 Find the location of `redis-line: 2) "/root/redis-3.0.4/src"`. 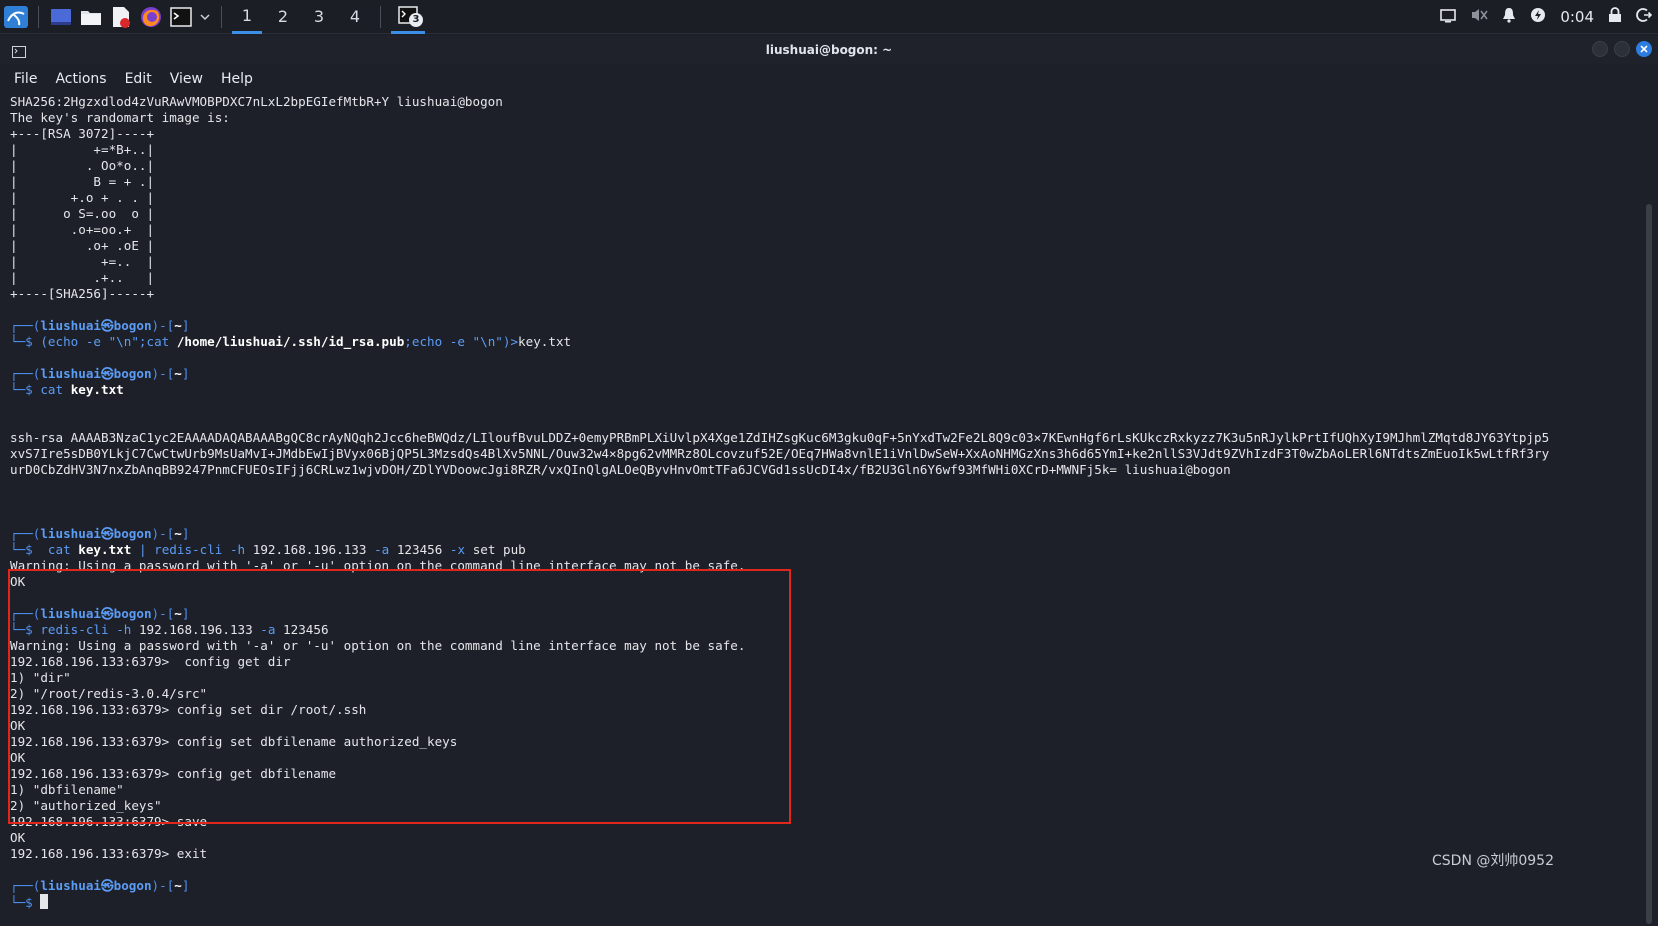

redis-line: 2) "/root/redis-3.0.4/src" is located at coordinates (109, 693).